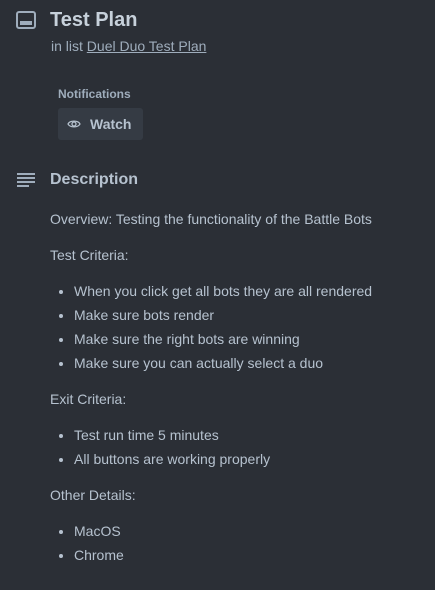 Image resolution: width=435 pixels, height=590 pixels. I want to click on notifications-label: Notifications, so click(94, 94).